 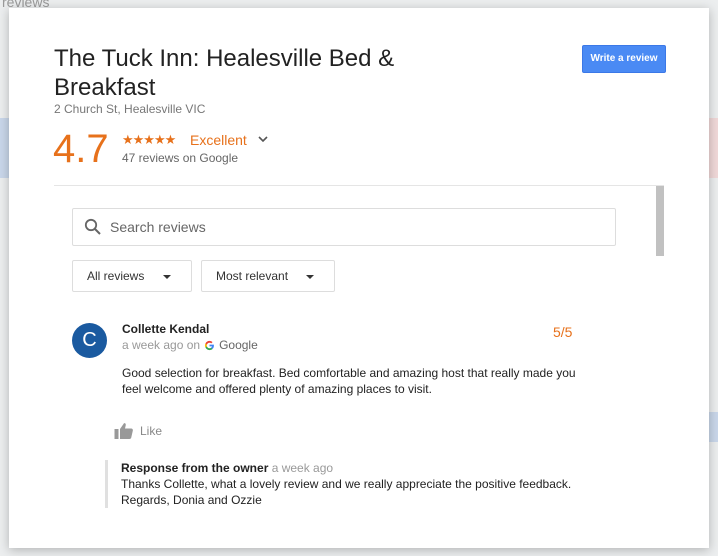 I want to click on sort-dropdown: Most relevant, so click(x=268, y=276).